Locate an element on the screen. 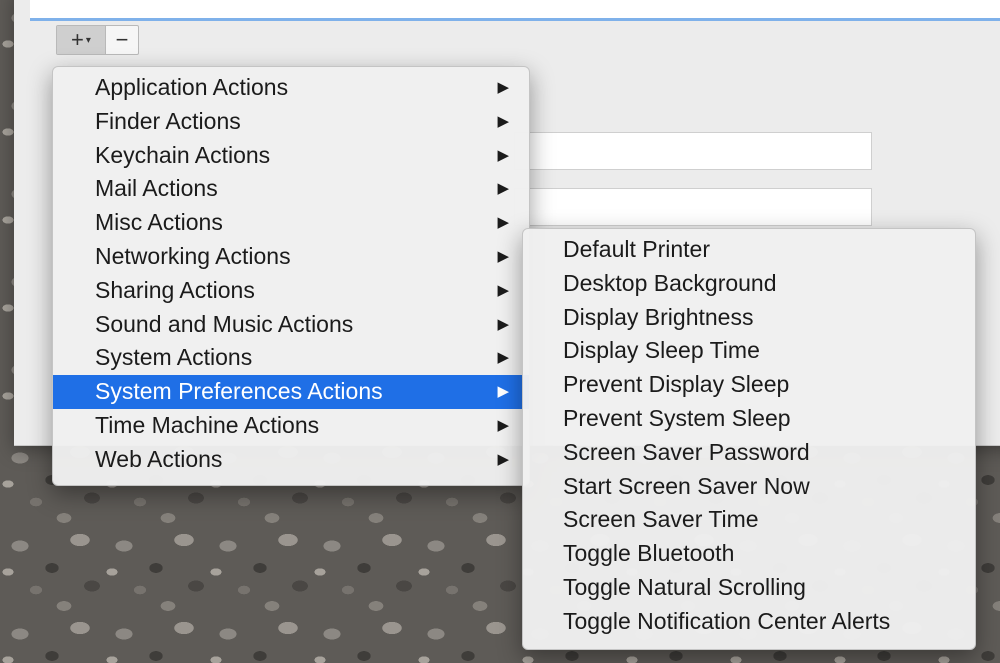  add-remove-control: + ▾ − is located at coordinates (97, 40).